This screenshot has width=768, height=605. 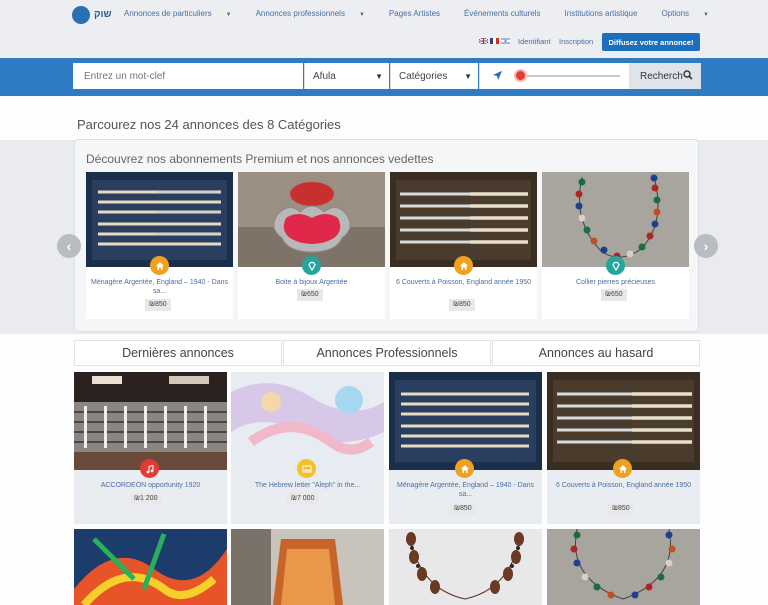 What do you see at coordinates (508, 13) in the screenshot?
I see `nav-item-evenements: Événements culturels` at bounding box center [508, 13].